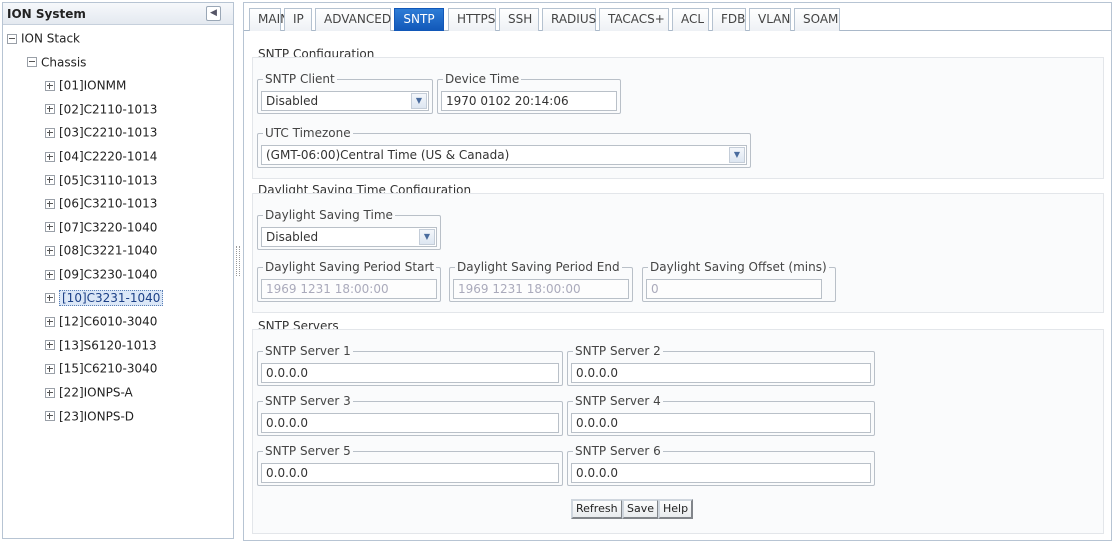 The image size is (1114, 543). What do you see at coordinates (353, 19) in the screenshot?
I see `tab-advanced: ADVANCED` at bounding box center [353, 19].